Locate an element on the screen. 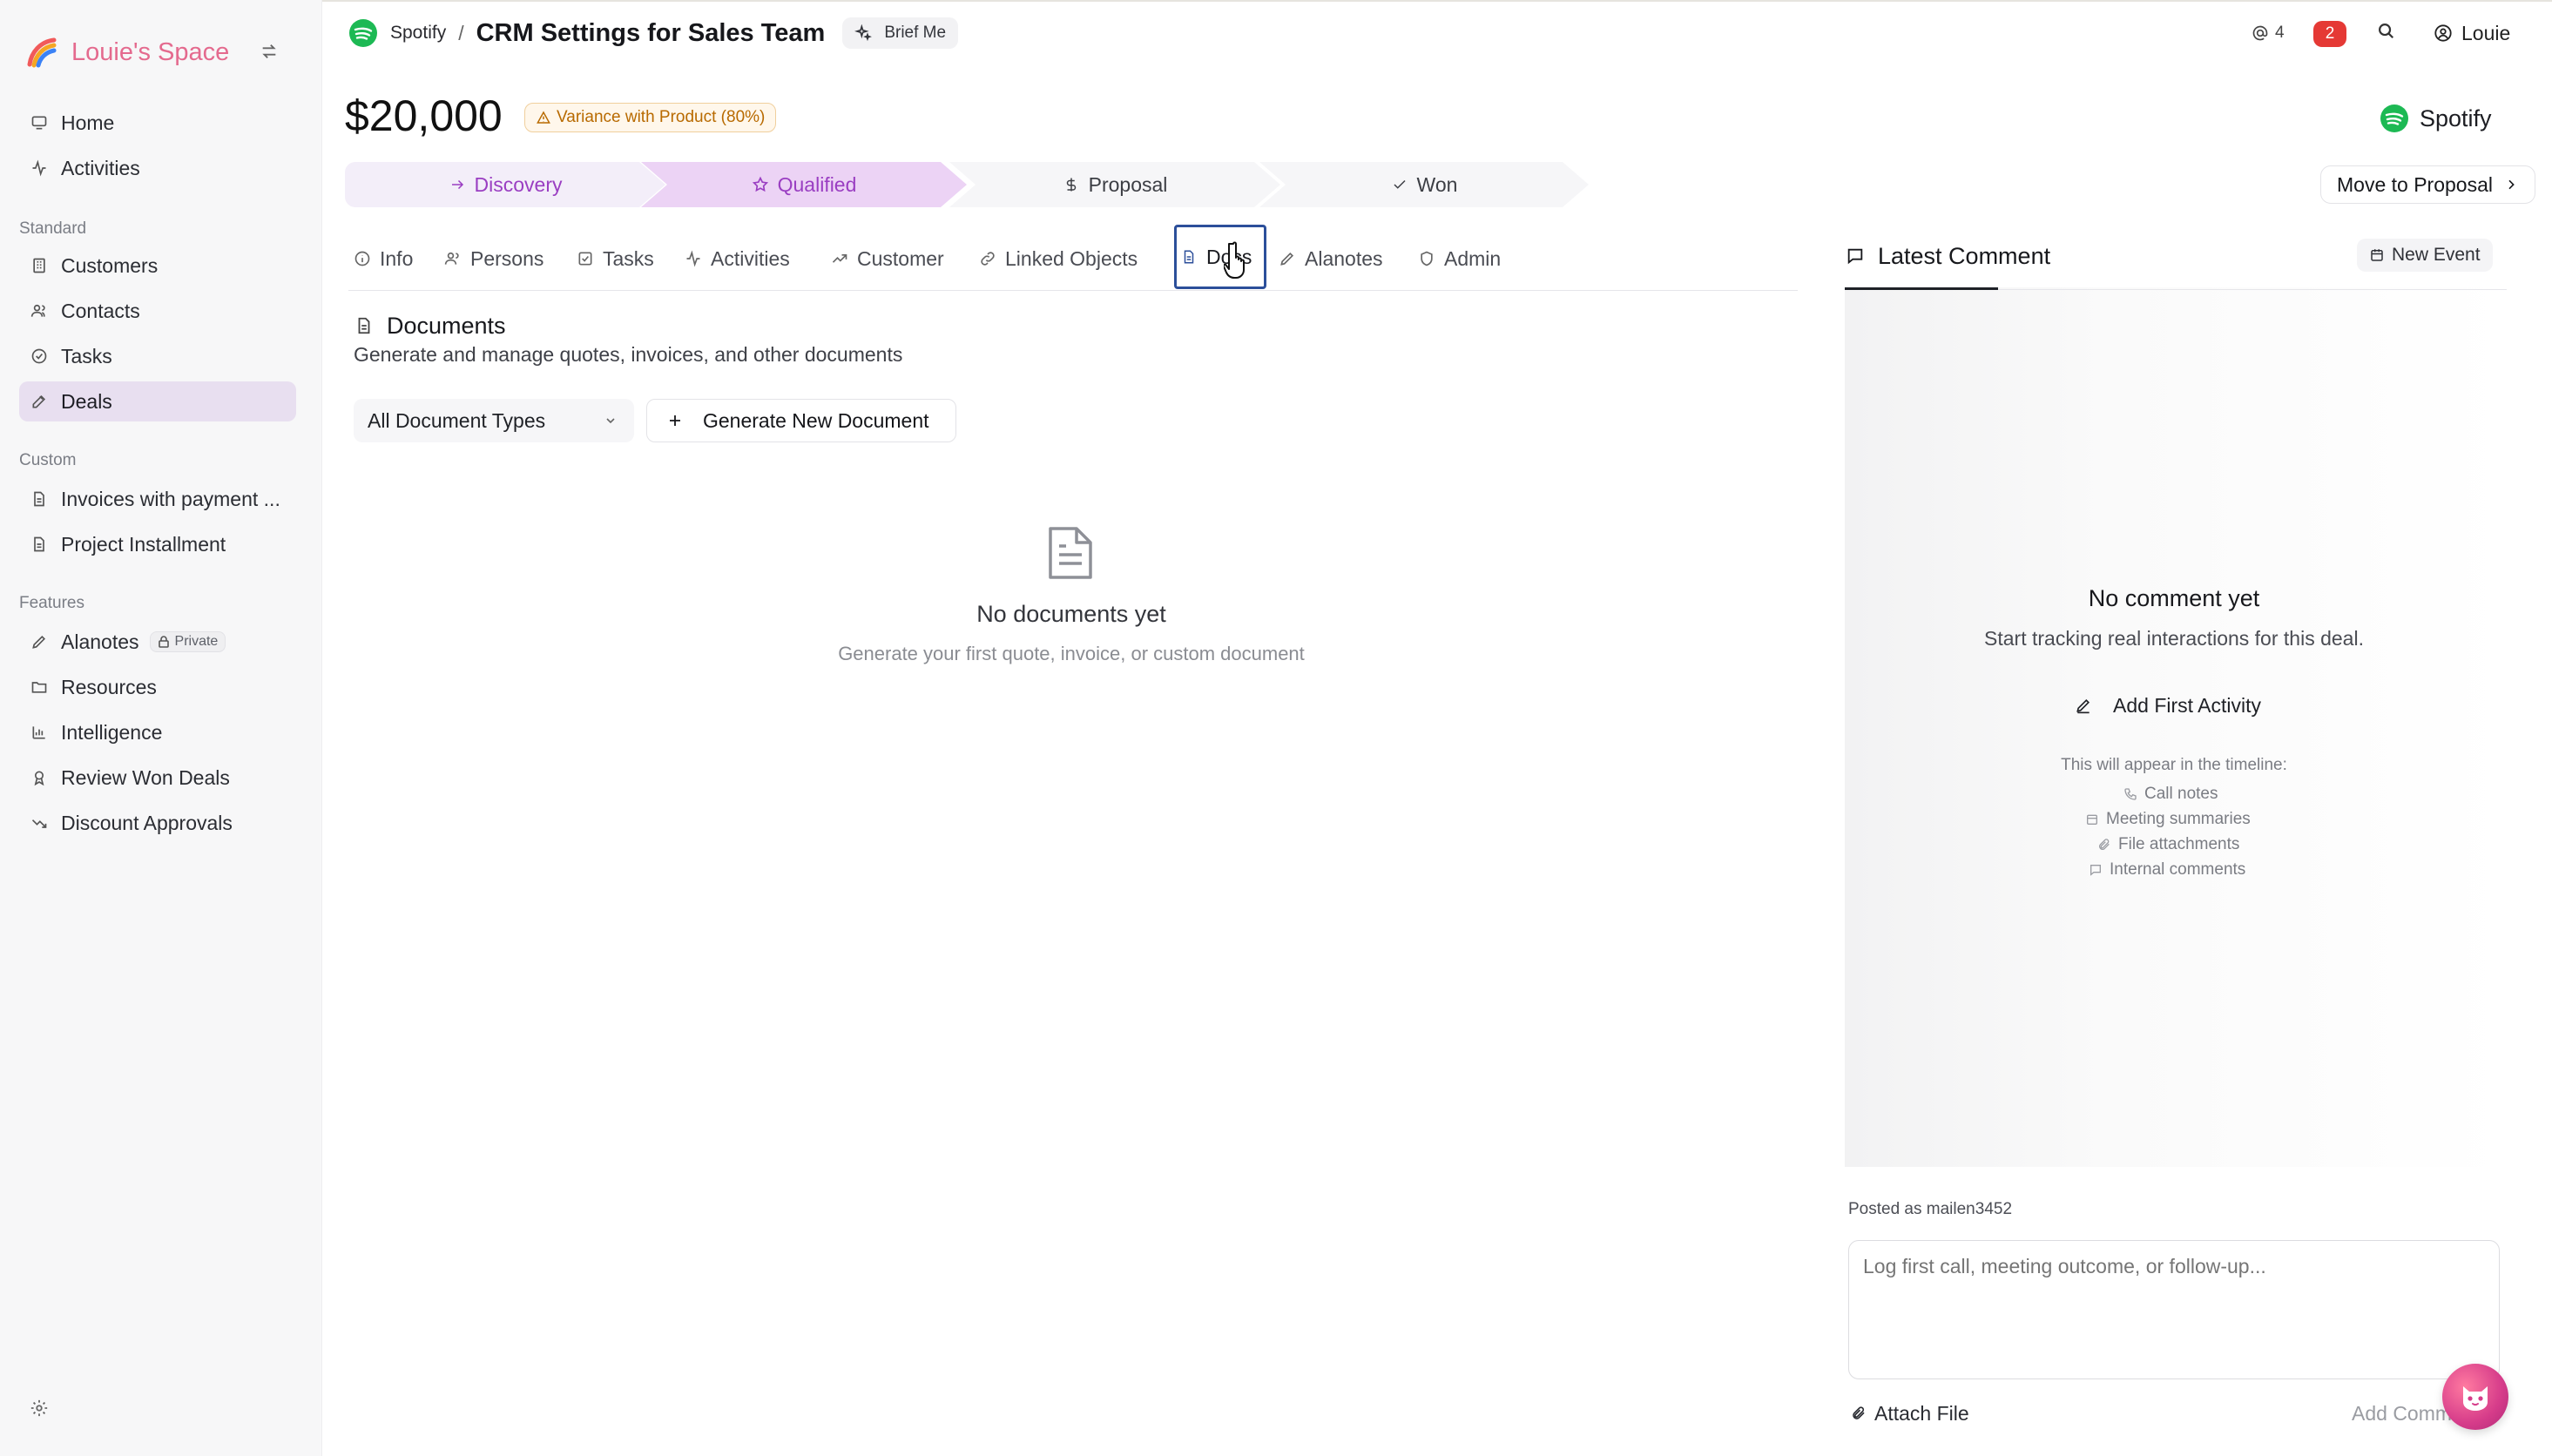 The height and width of the screenshot is (1456, 2552). tab-linked-objects: Linked Objects is located at coordinates (1058, 258).